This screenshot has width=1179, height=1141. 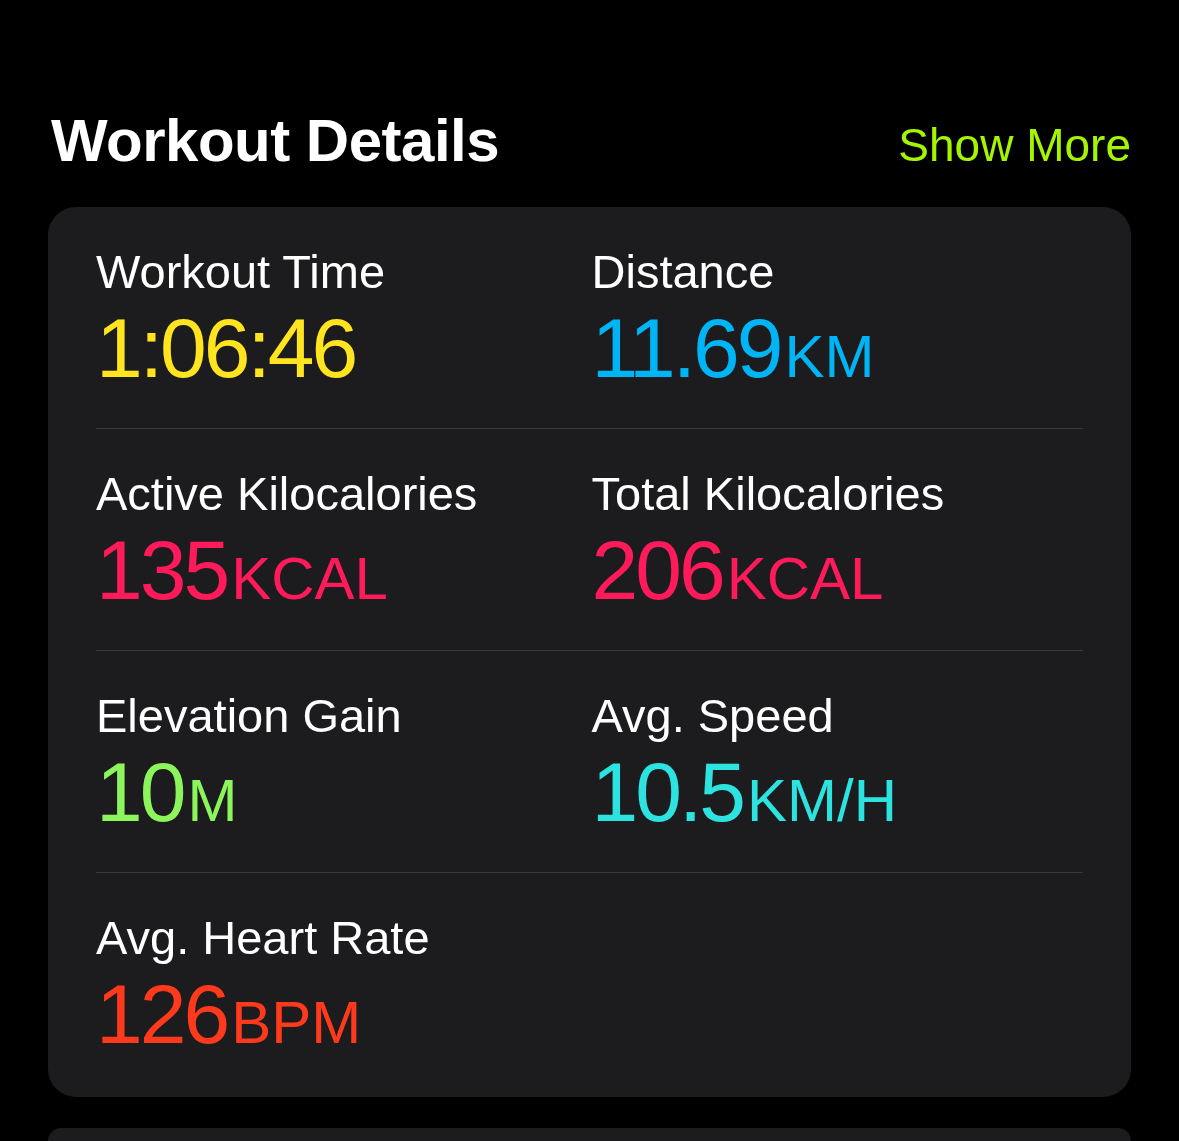 I want to click on metric-label: Total Kilocalories, so click(x=768, y=494).